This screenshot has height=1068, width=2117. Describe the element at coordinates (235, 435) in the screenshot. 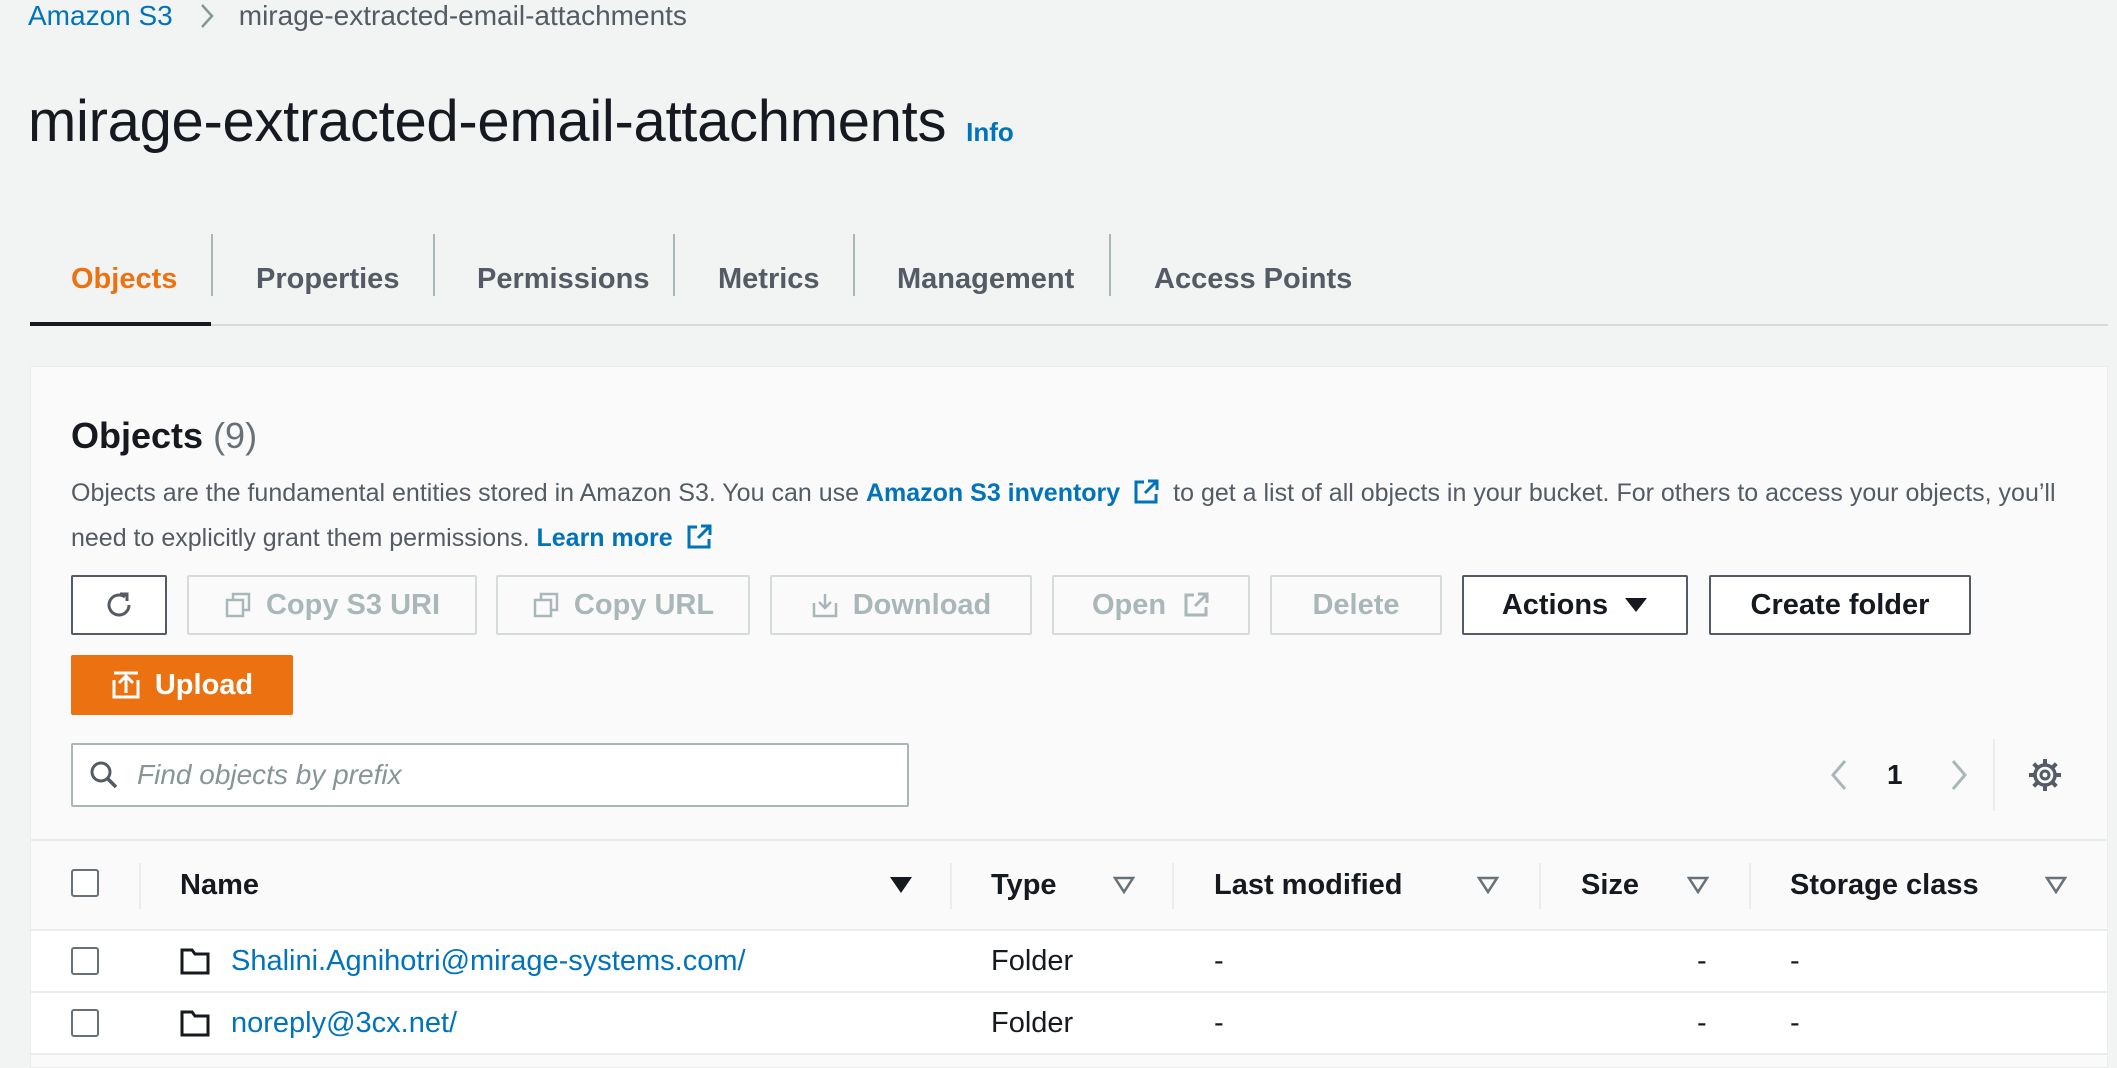

I see `objects-count: (9)` at that location.